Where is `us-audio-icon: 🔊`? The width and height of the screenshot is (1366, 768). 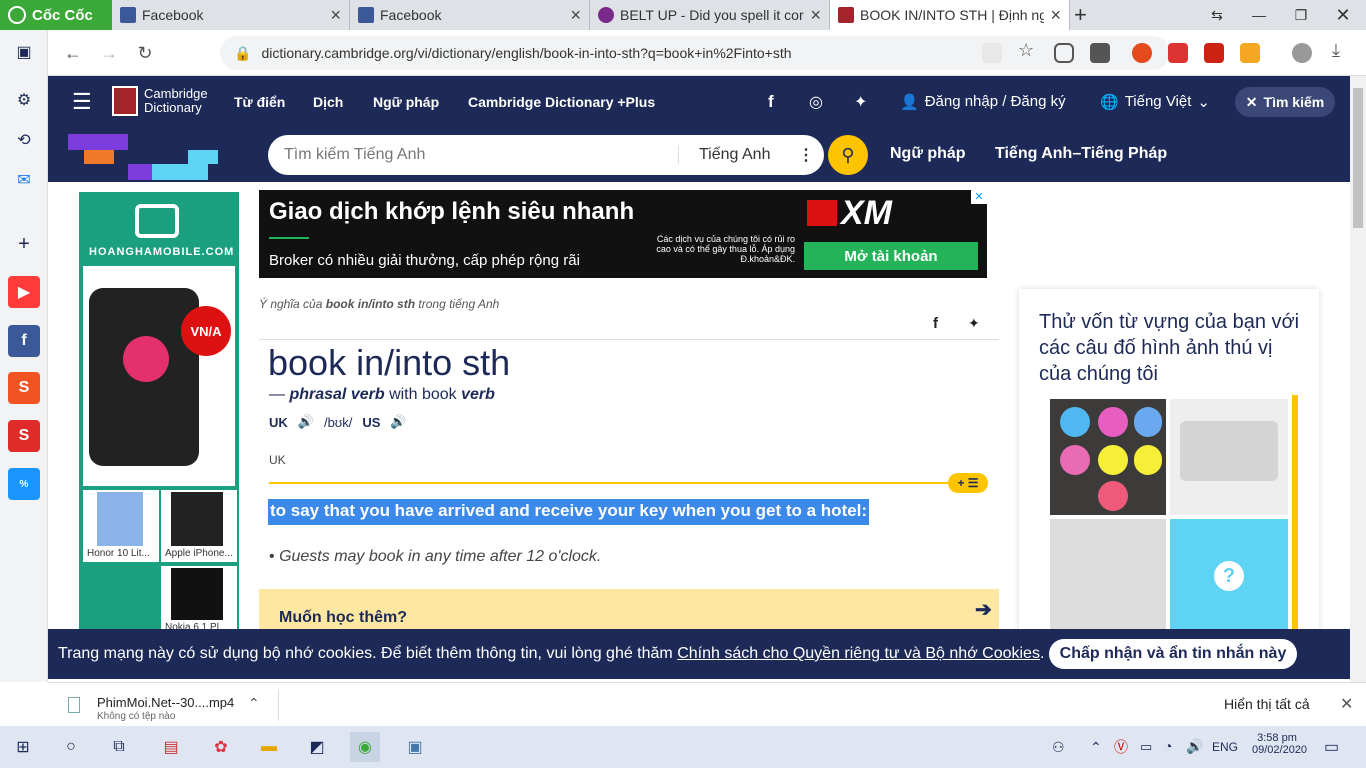 us-audio-icon: 🔊 is located at coordinates (398, 422).